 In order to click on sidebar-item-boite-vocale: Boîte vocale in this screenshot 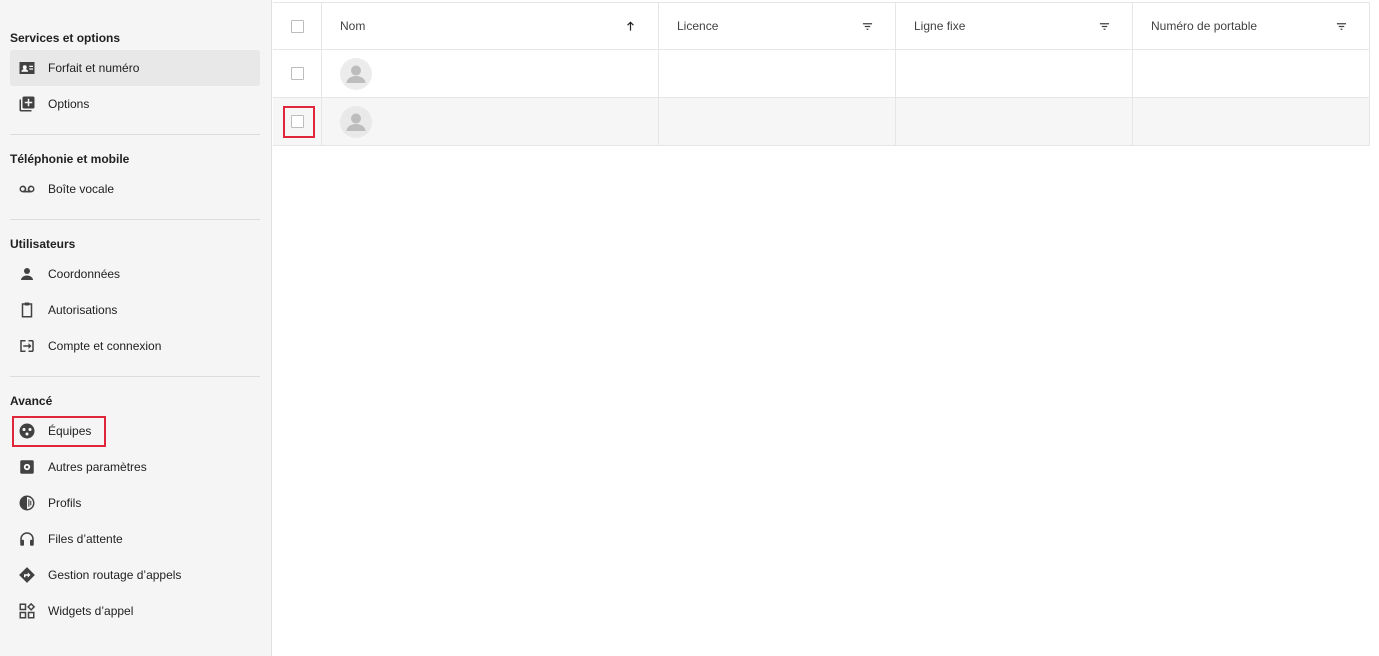, I will do `click(135, 189)`.